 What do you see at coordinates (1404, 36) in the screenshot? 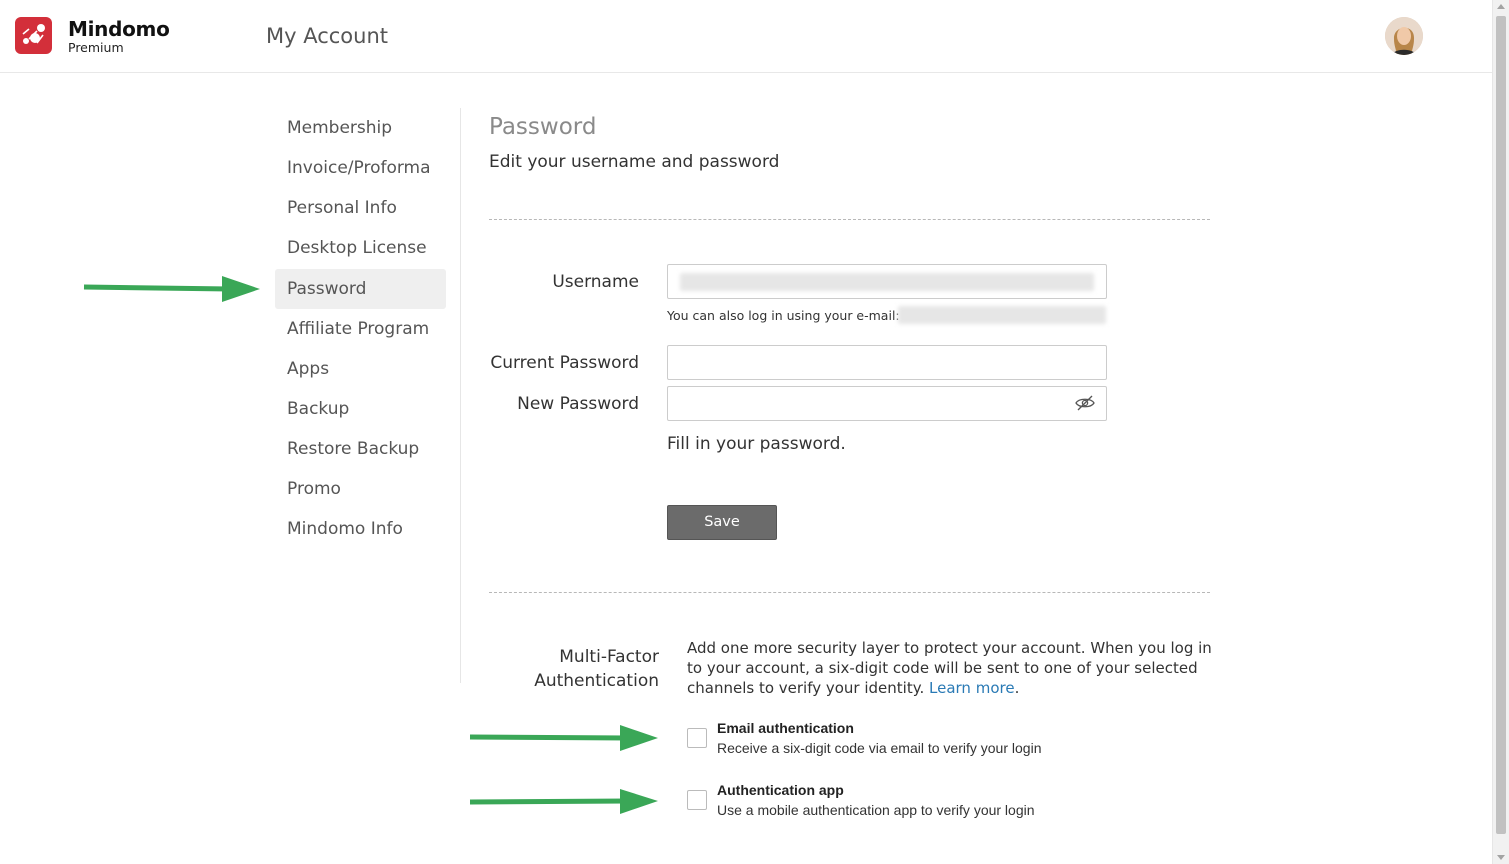
I see `avatar` at bounding box center [1404, 36].